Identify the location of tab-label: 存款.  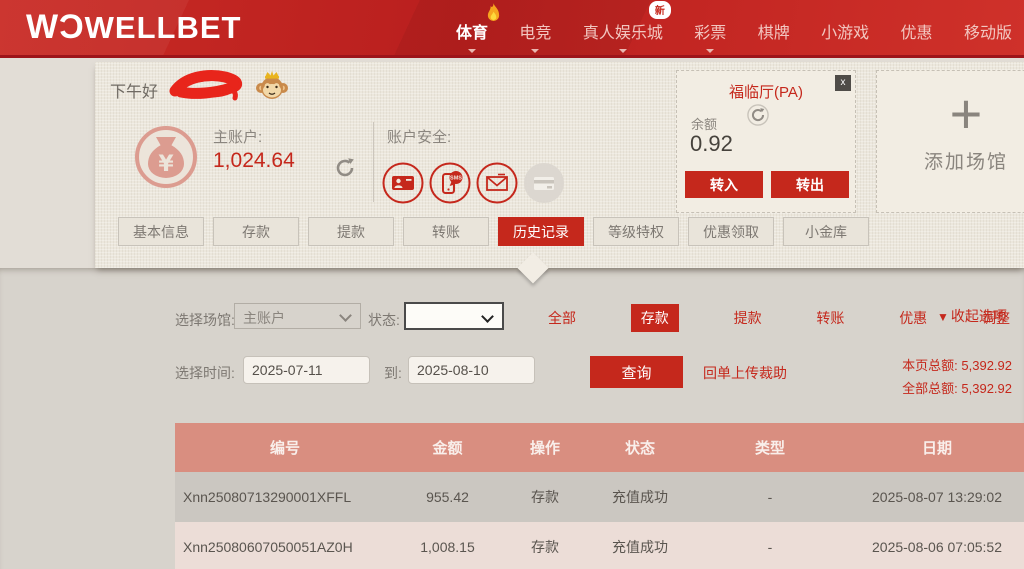
(256, 231).